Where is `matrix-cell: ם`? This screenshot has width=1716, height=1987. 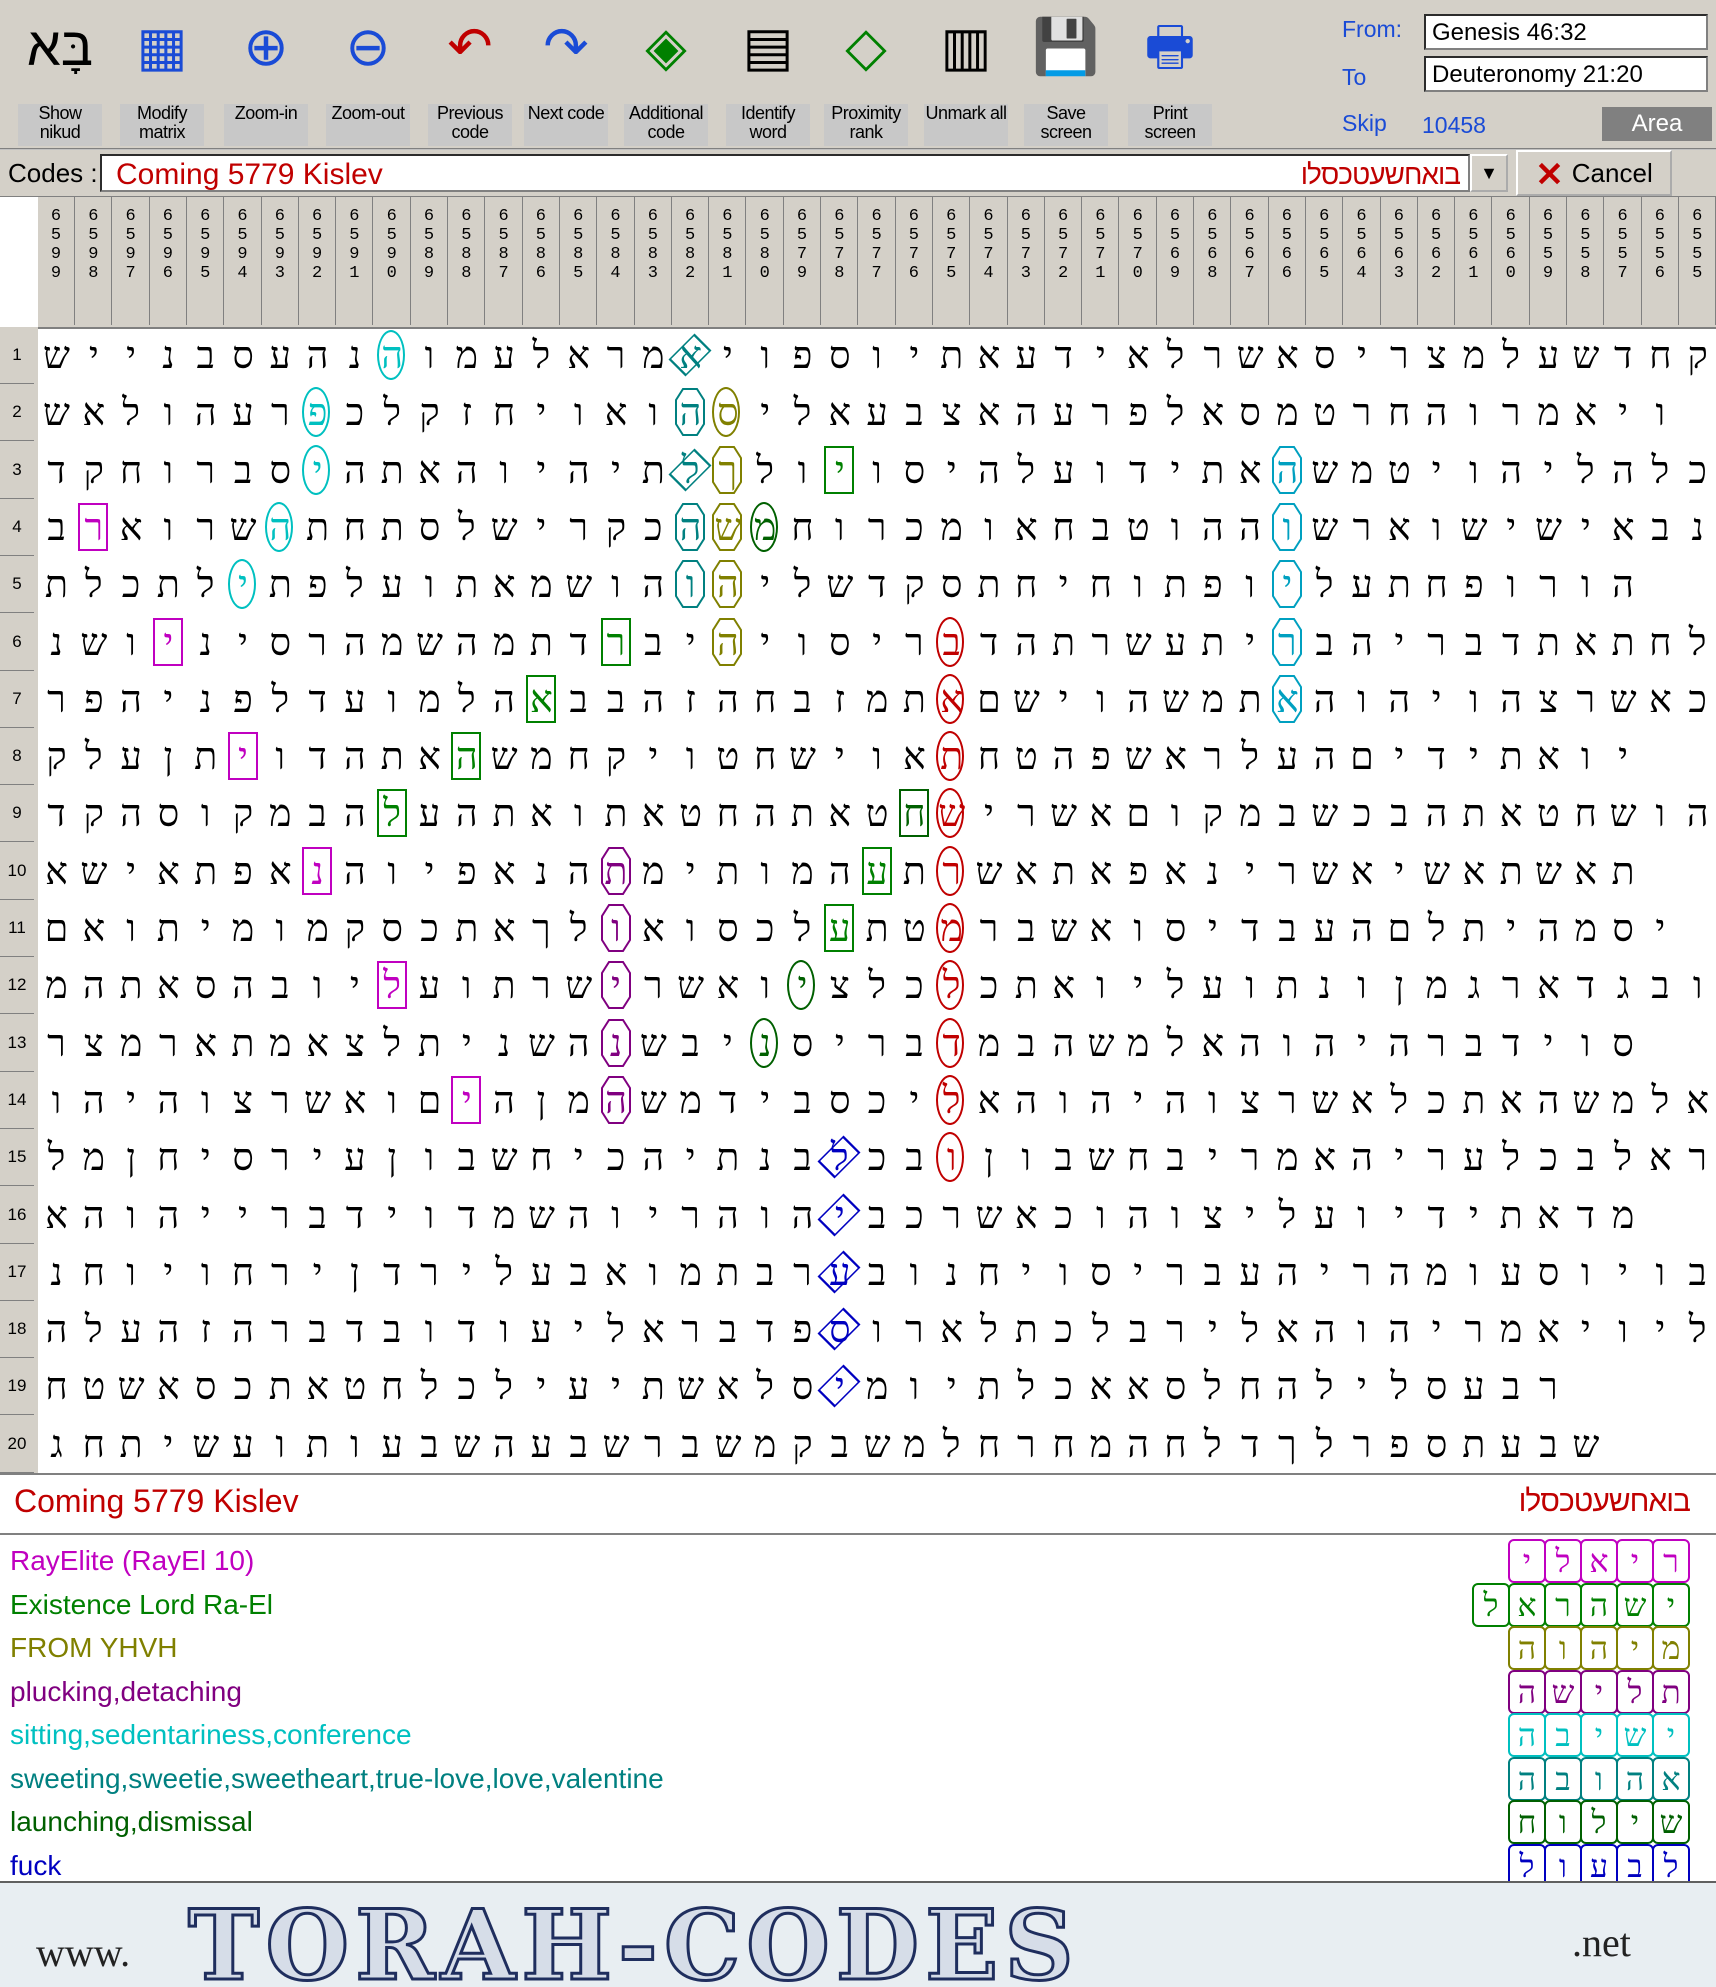 matrix-cell: ם is located at coordinates (1362, 756).